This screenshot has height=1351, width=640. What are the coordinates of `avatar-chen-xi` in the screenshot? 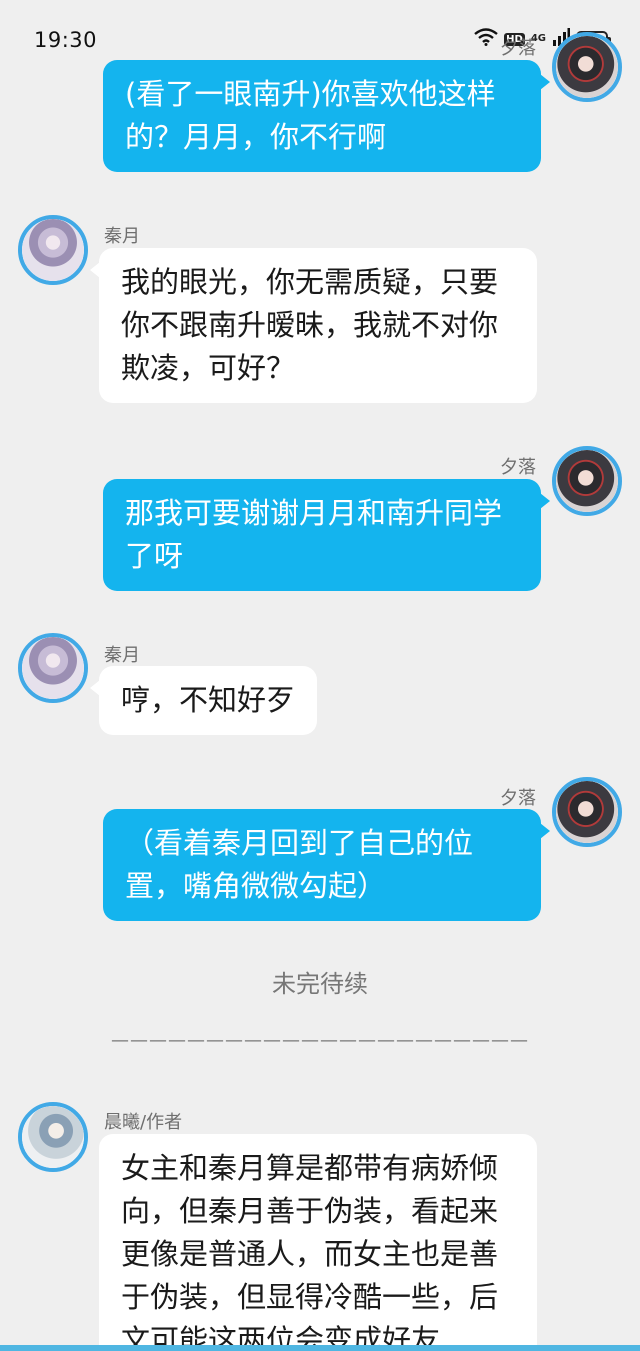 It's located at (53, 1137).